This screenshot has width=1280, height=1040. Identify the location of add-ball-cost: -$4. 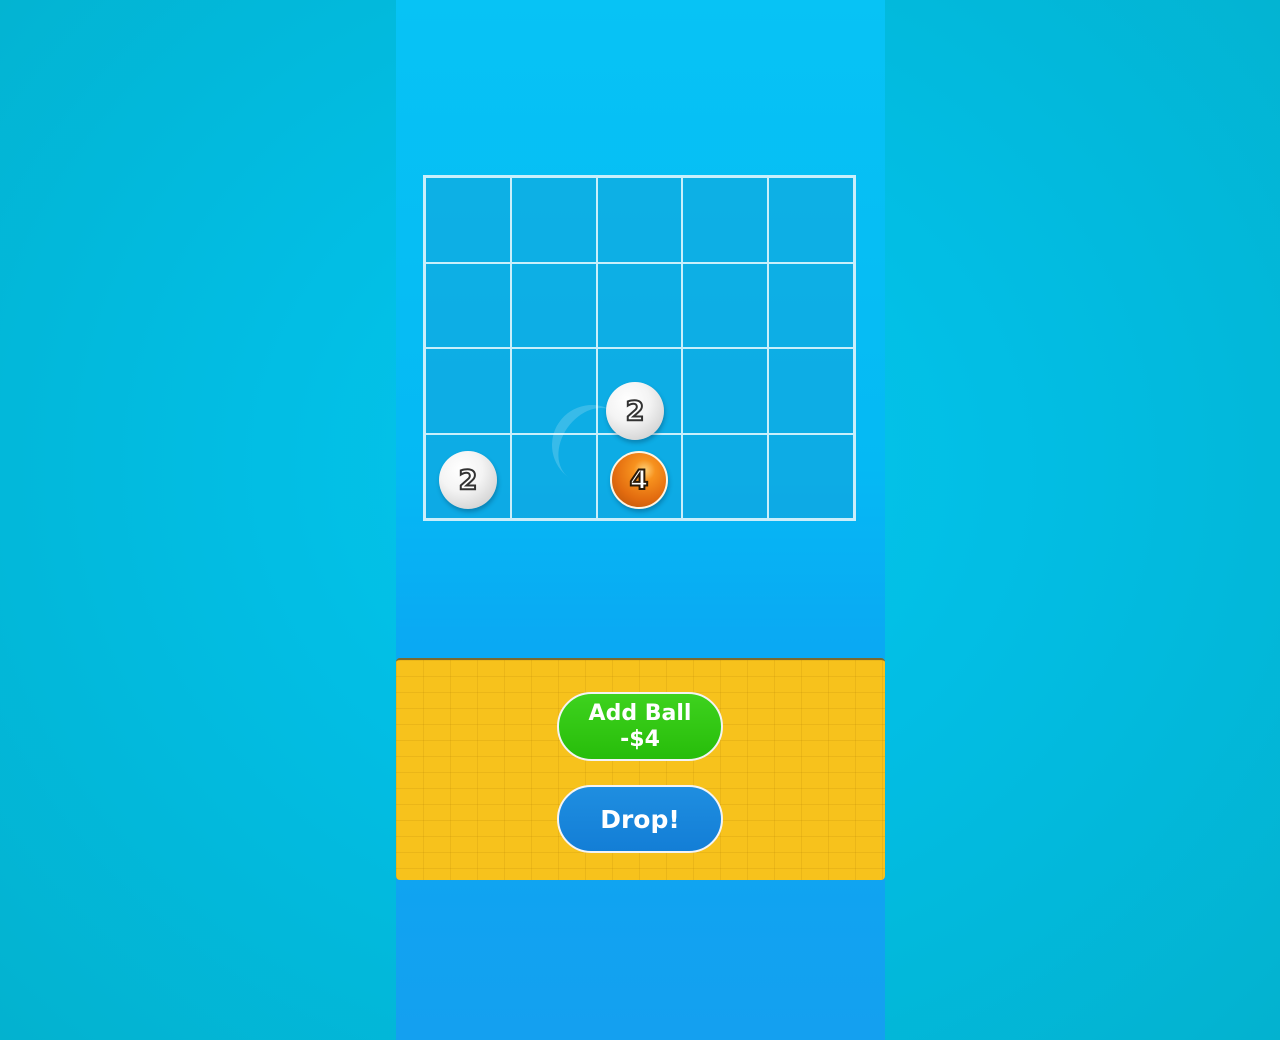
(640, 739).